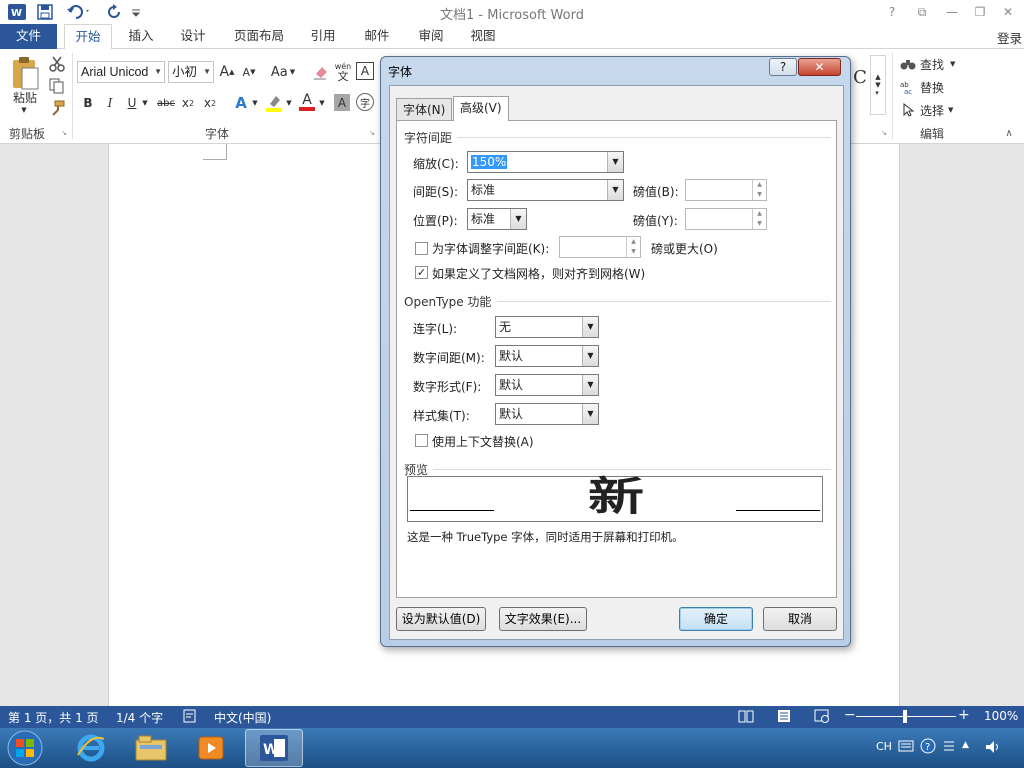 This screenshot has width=1024, height=768. Describe the element at coordinates (191, 72) in the screenshot. I see `font-size-combo: 小初 ▼` at that location.